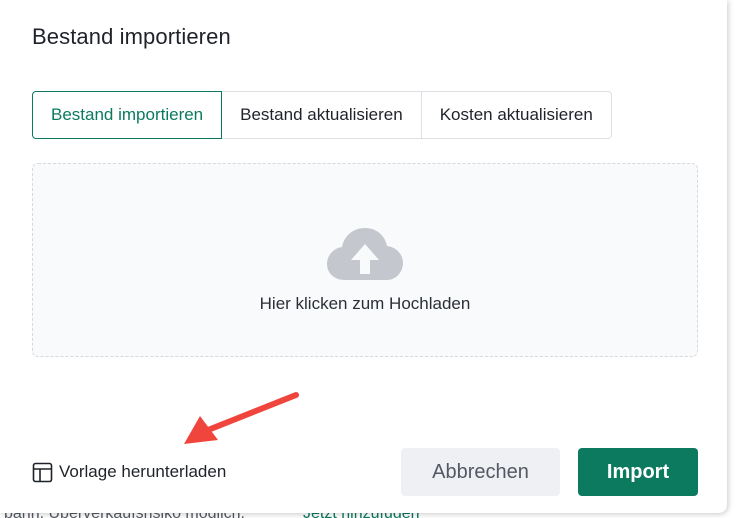 The height and width of the screenshot is (518, 737). Describe the element at coordinates (480, 472) in the screenshot. I see `cancel-button: Abbrechen` at that location.